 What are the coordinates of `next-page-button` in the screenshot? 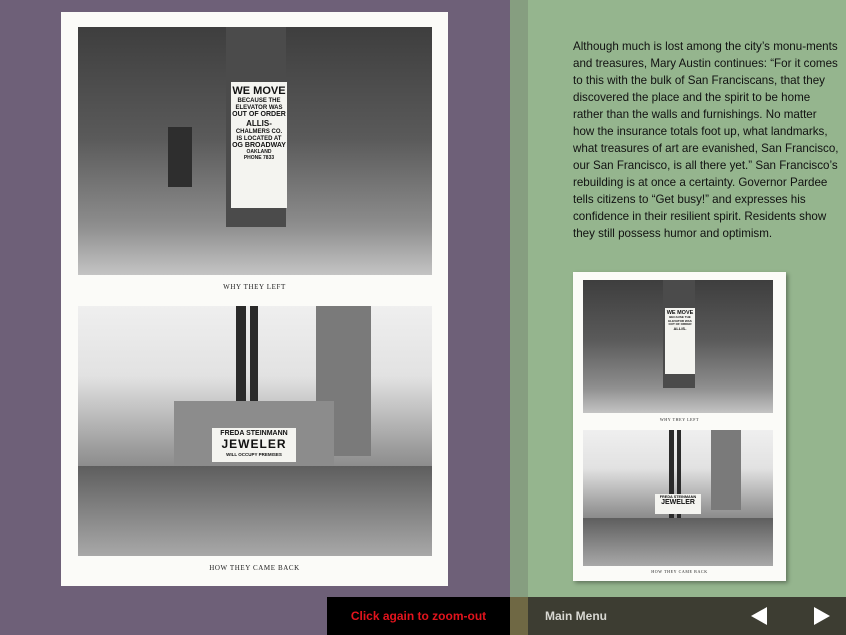 It's located at (824, 616).